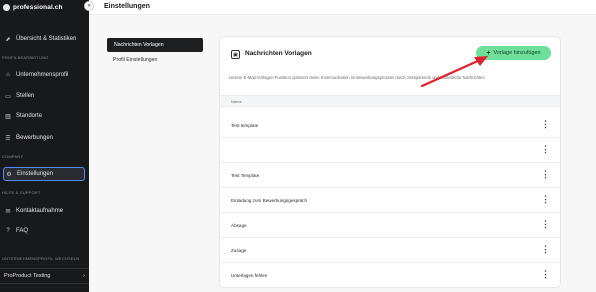  What do you see at coordinates (27, 276) in the screenshot?
I see `profile-switcher-label: ProProduct Testing` at bounding box center [27, 276].